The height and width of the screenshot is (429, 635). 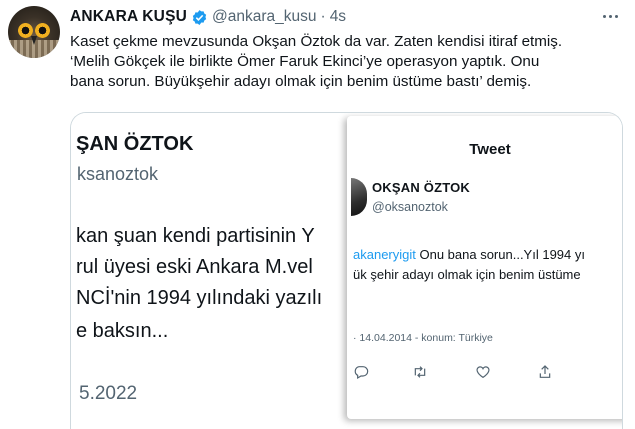 I want to click on left-screenshot-line: kan şuan kendi partisinin Y, so click(x=195, y=236).